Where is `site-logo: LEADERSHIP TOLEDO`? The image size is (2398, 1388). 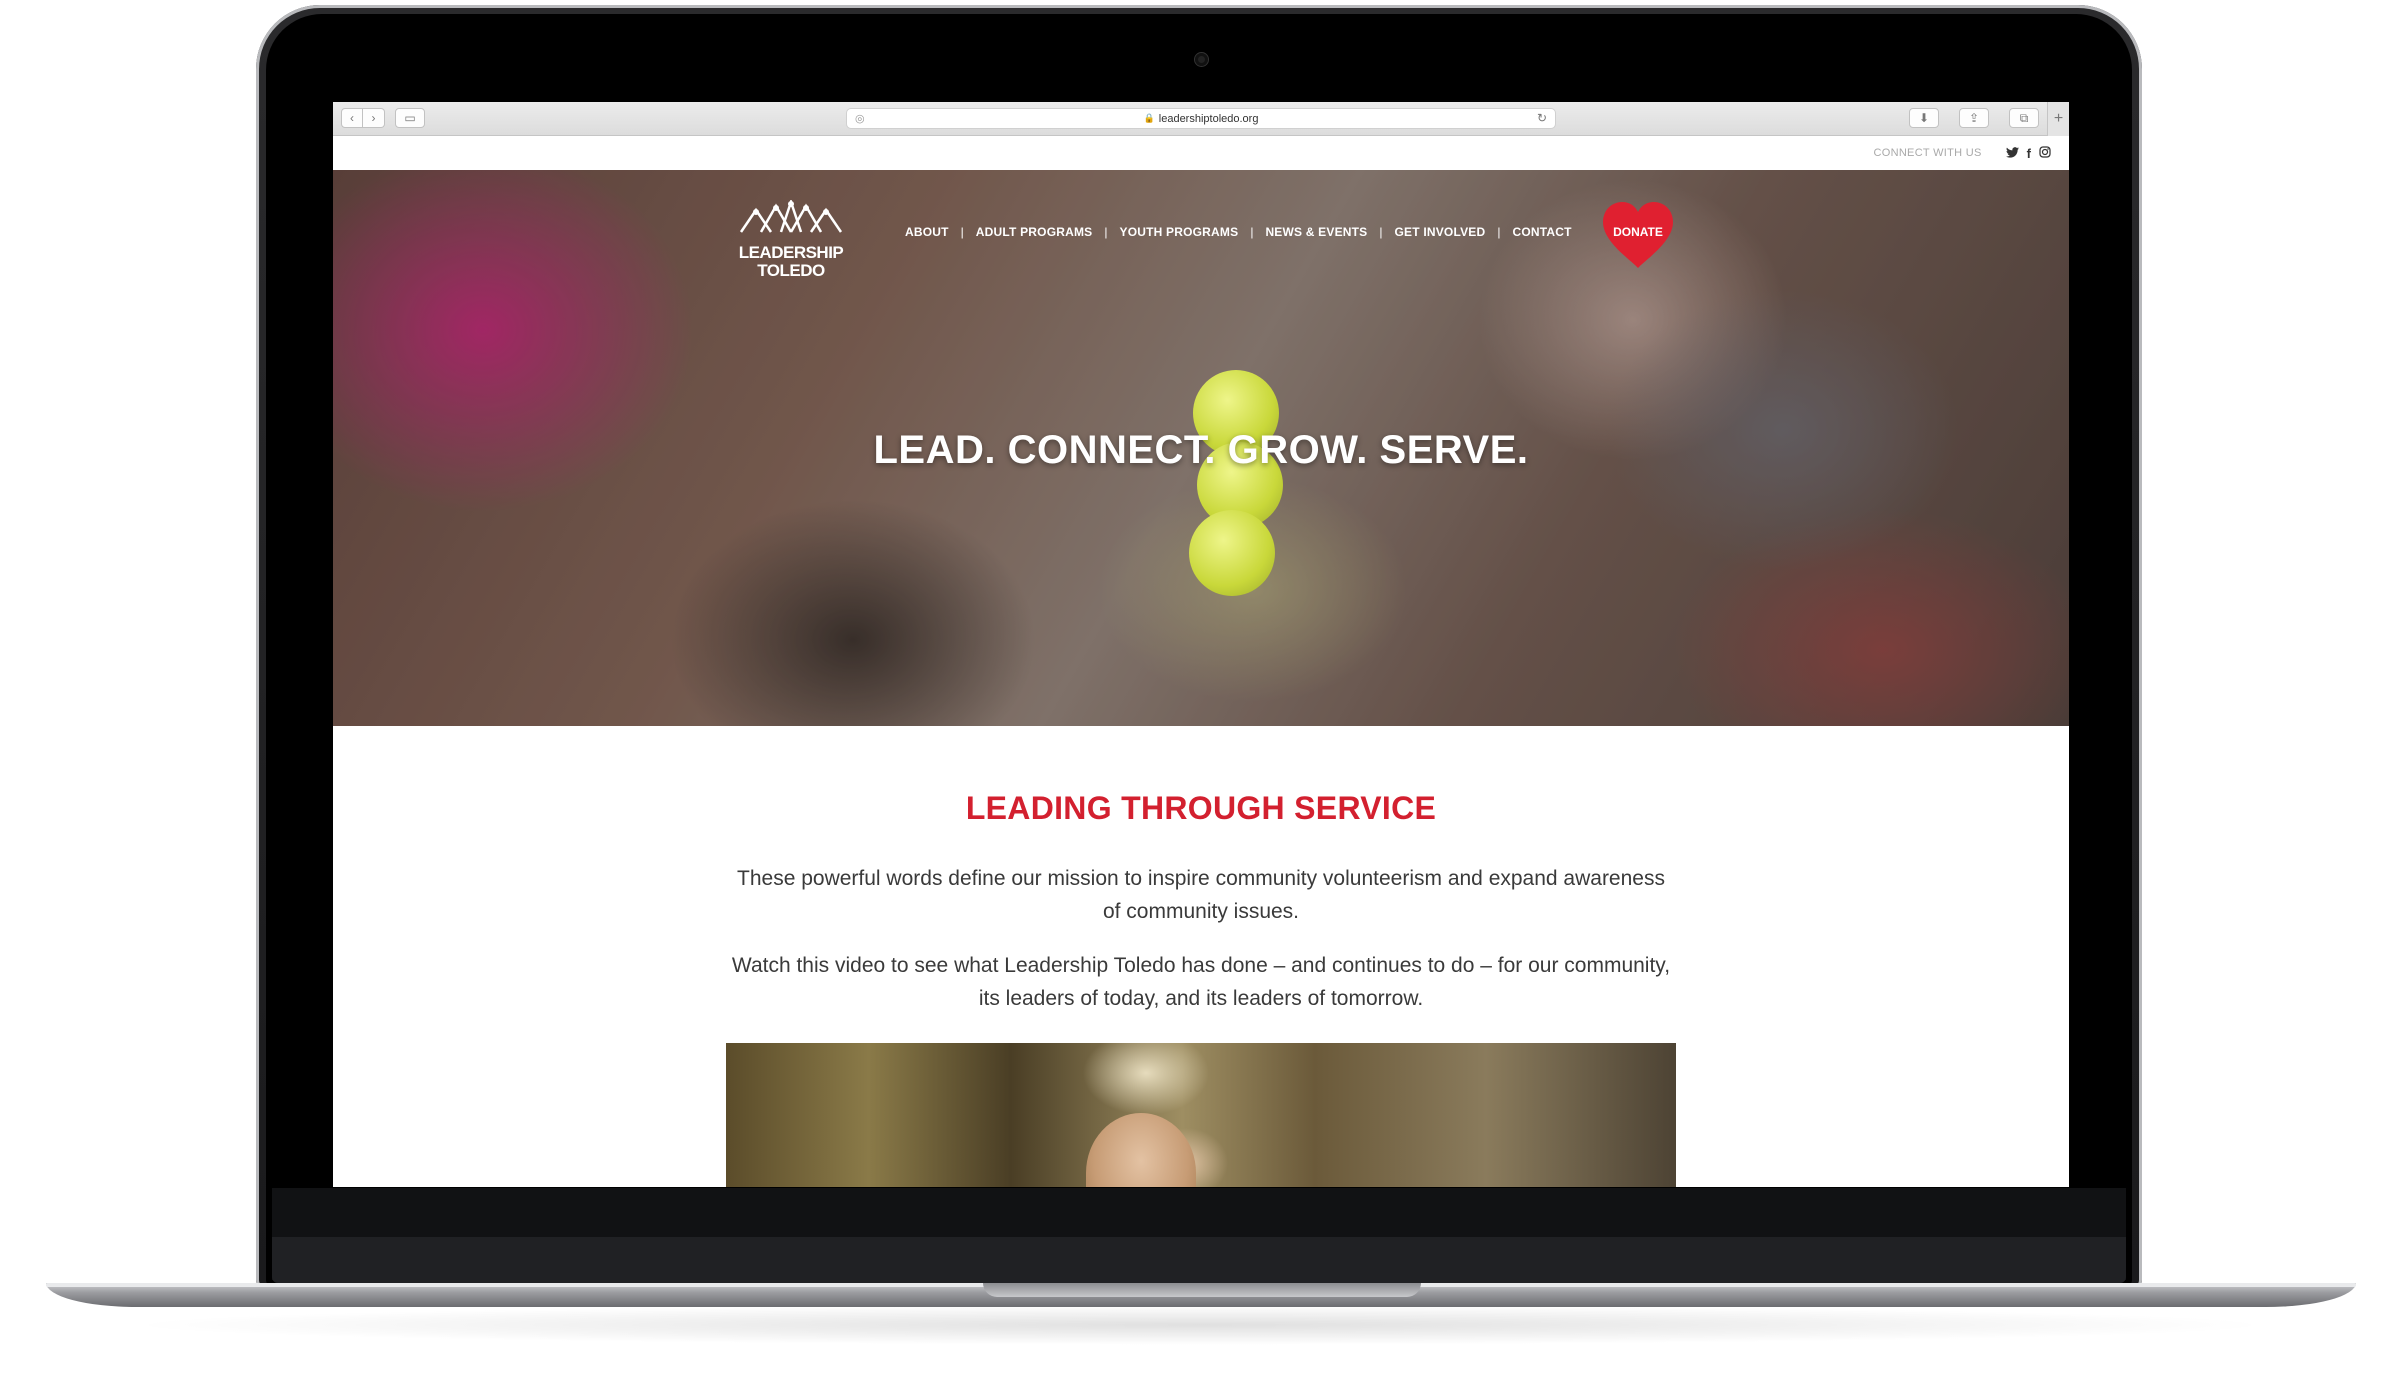 site-logo: LEADERSHIP TOLEDO is located at coordinates (791, 246).